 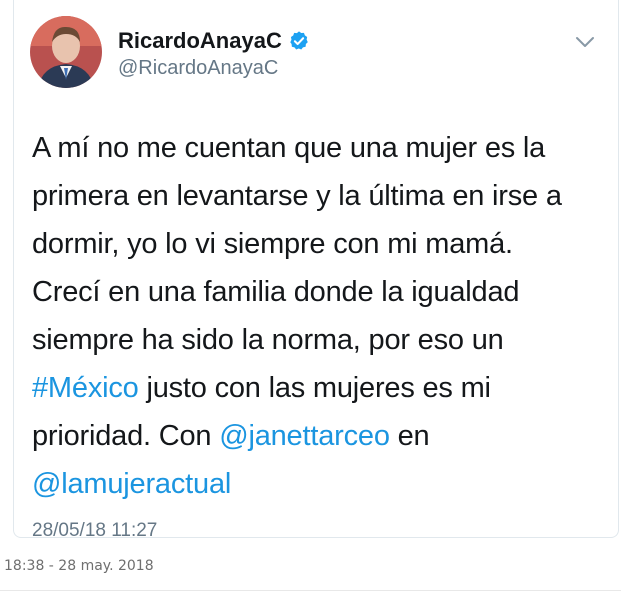 I want to click on tweet-text-line: dormir, yo lo vi siempre con mi mamá., so click(x=322, y=244).